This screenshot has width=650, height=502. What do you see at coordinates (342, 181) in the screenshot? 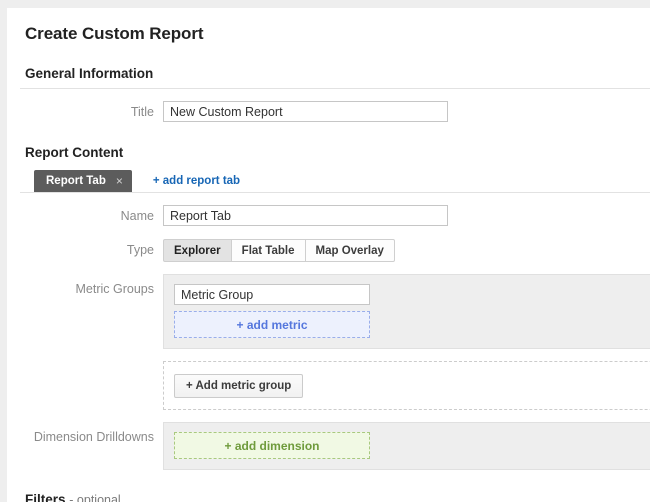
I see `report-tab-bar: Report Tab × + add report tab` at bounding box center [342, 181].